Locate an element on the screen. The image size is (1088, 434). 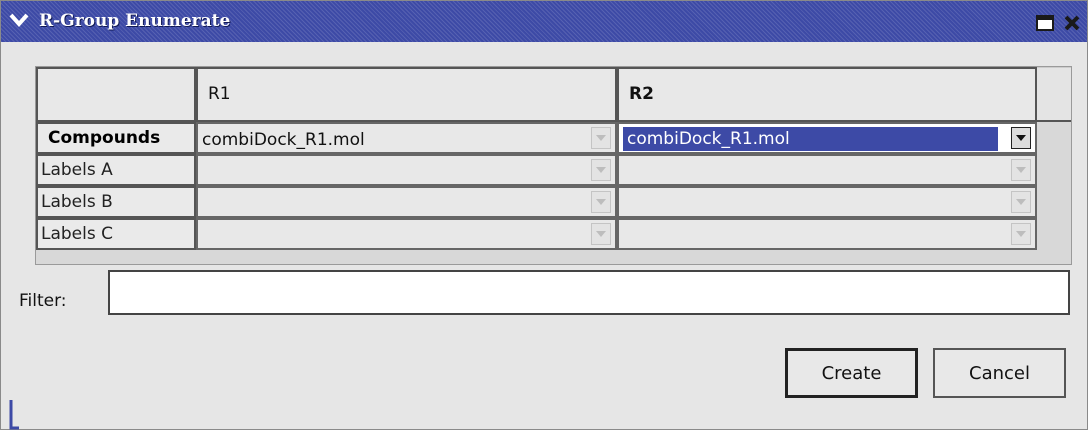
compounds-r1-value: combiDock_R1.mol is located at coordinates (283, 140).